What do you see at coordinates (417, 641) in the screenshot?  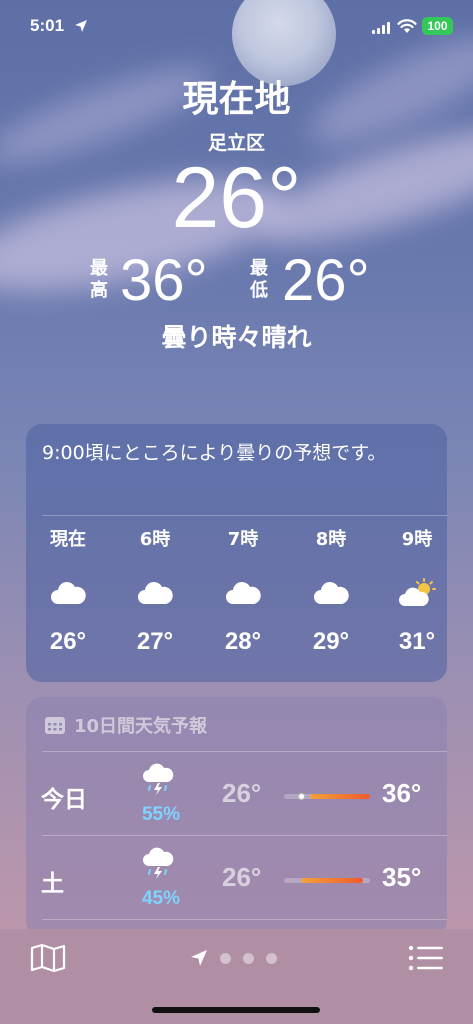 I see `hour-temp: 31°` at bounding box center [417, 641].